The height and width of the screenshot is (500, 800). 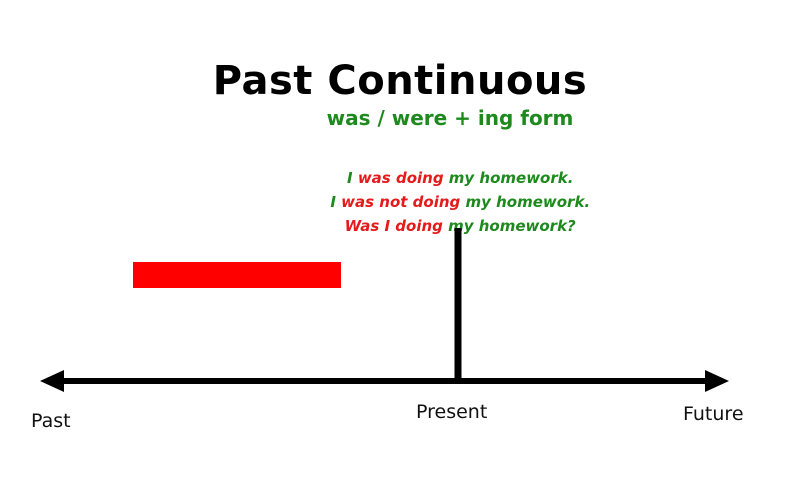 I want to click on future-arrowhead, so click(x=717, y=381).